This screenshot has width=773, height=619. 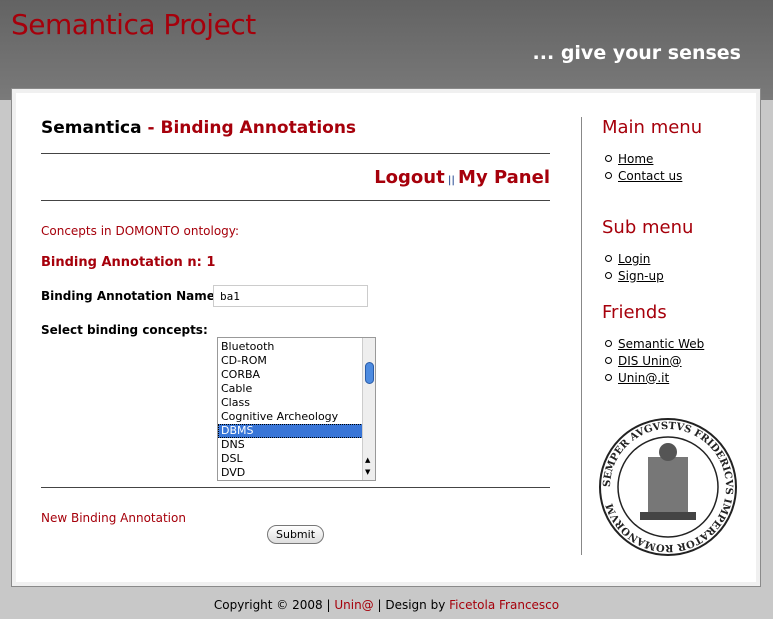 I want to click on concept-option: DVD, so click(x=290, y=473).